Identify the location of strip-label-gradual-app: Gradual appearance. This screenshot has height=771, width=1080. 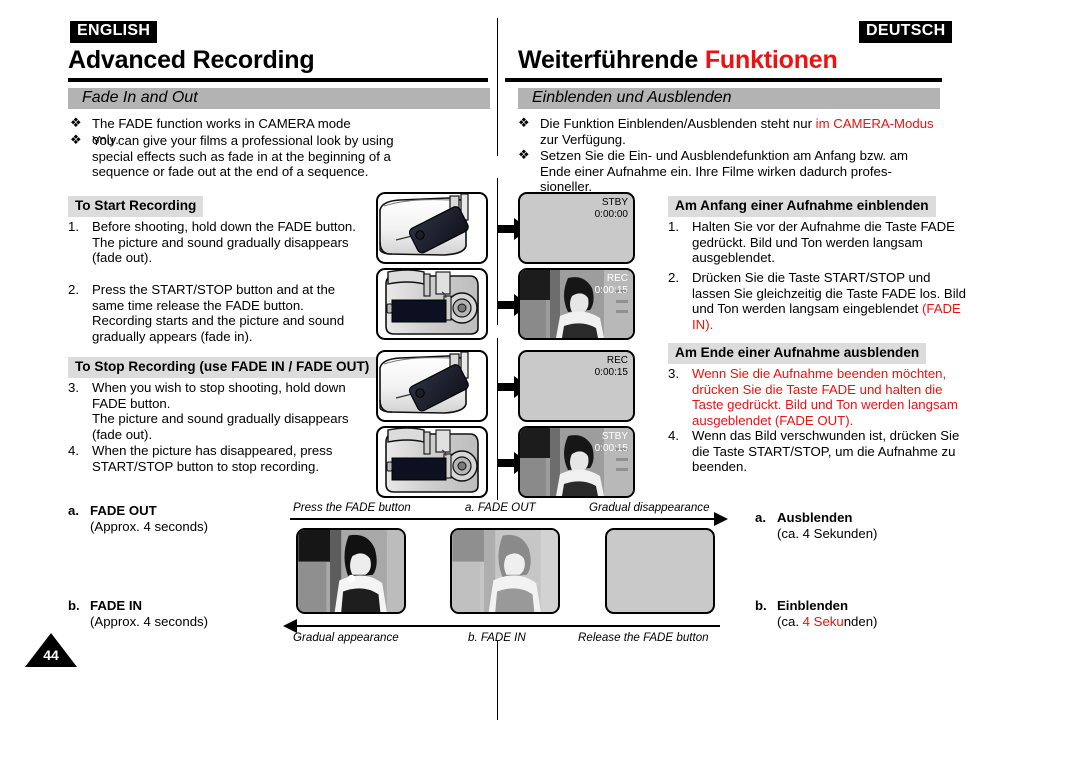
(346, 637).